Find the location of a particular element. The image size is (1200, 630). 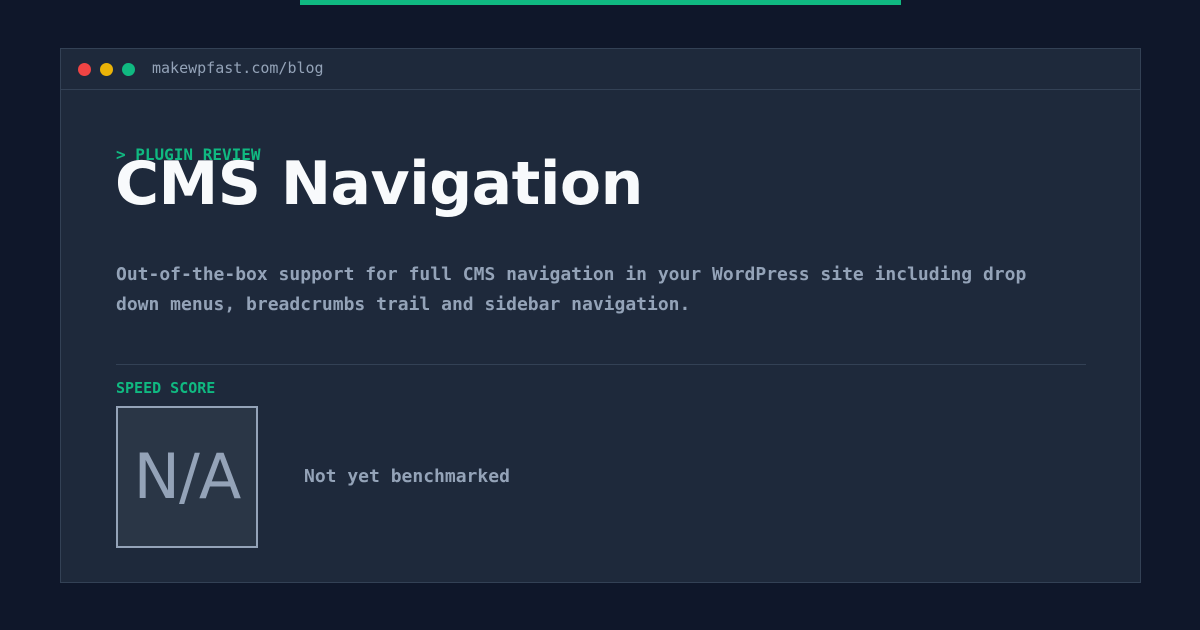

maximize-dot-icon is located at coordinates (128, 69).